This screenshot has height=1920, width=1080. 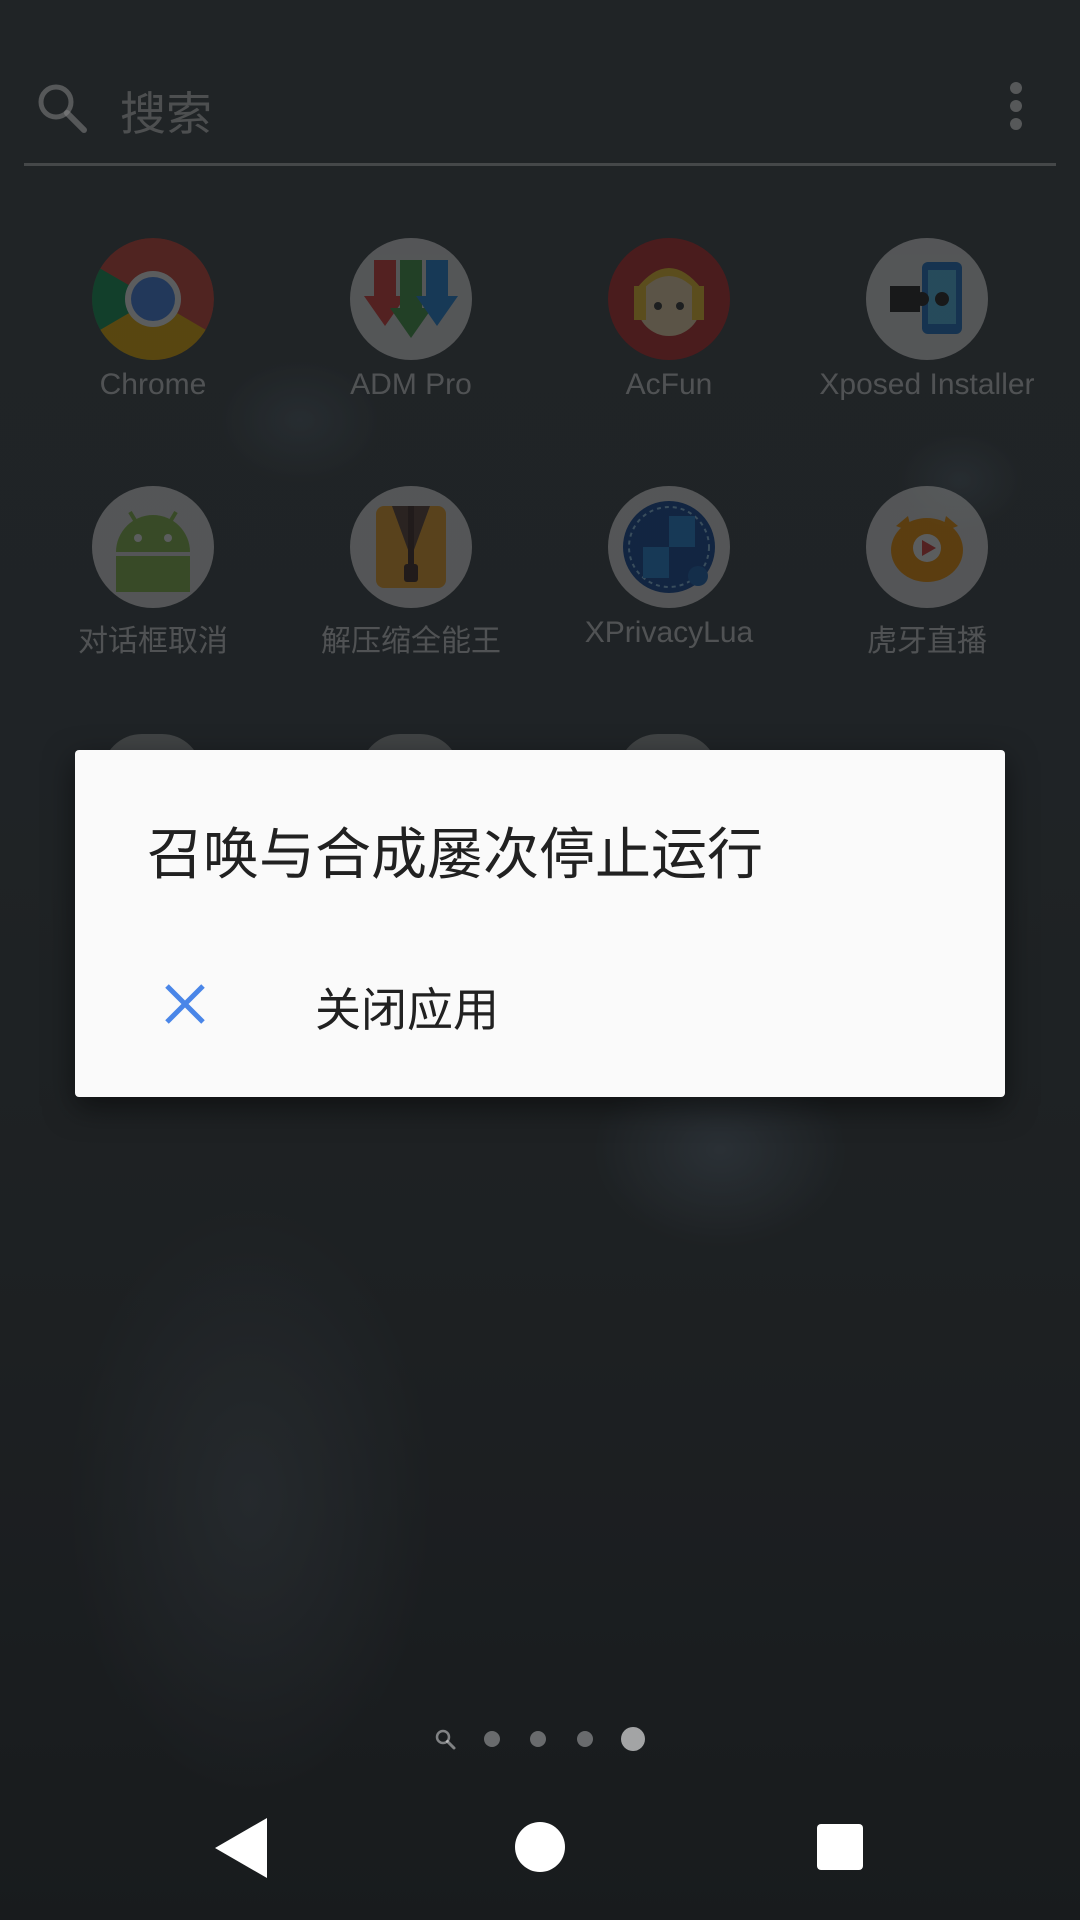 I want to click on page-indicator, so click(x=540, y=1739).